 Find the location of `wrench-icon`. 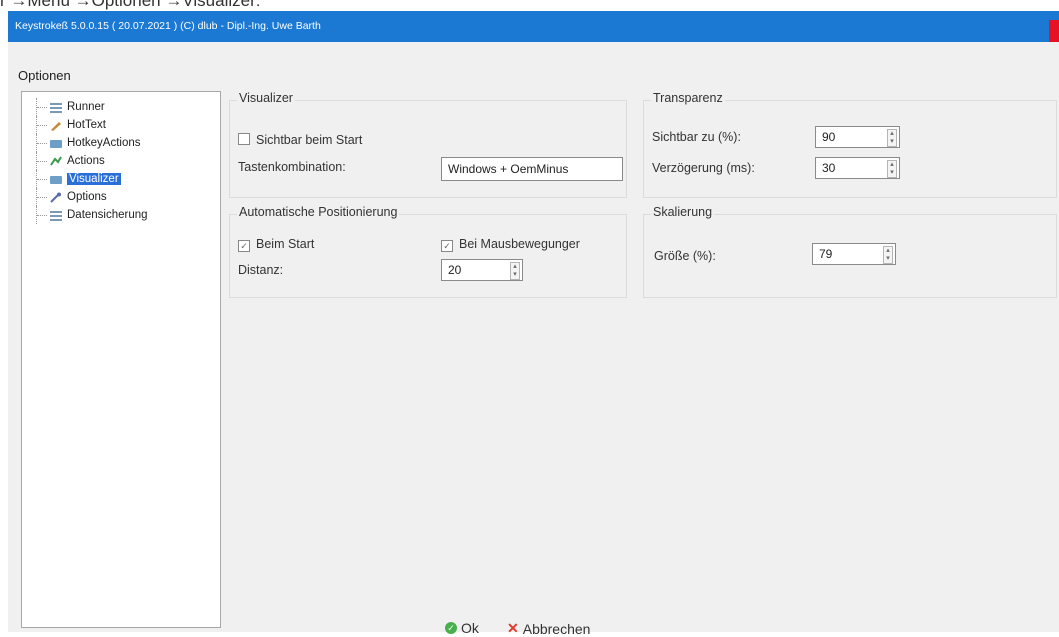

wrench-icon is located at coordinates (56, 197).